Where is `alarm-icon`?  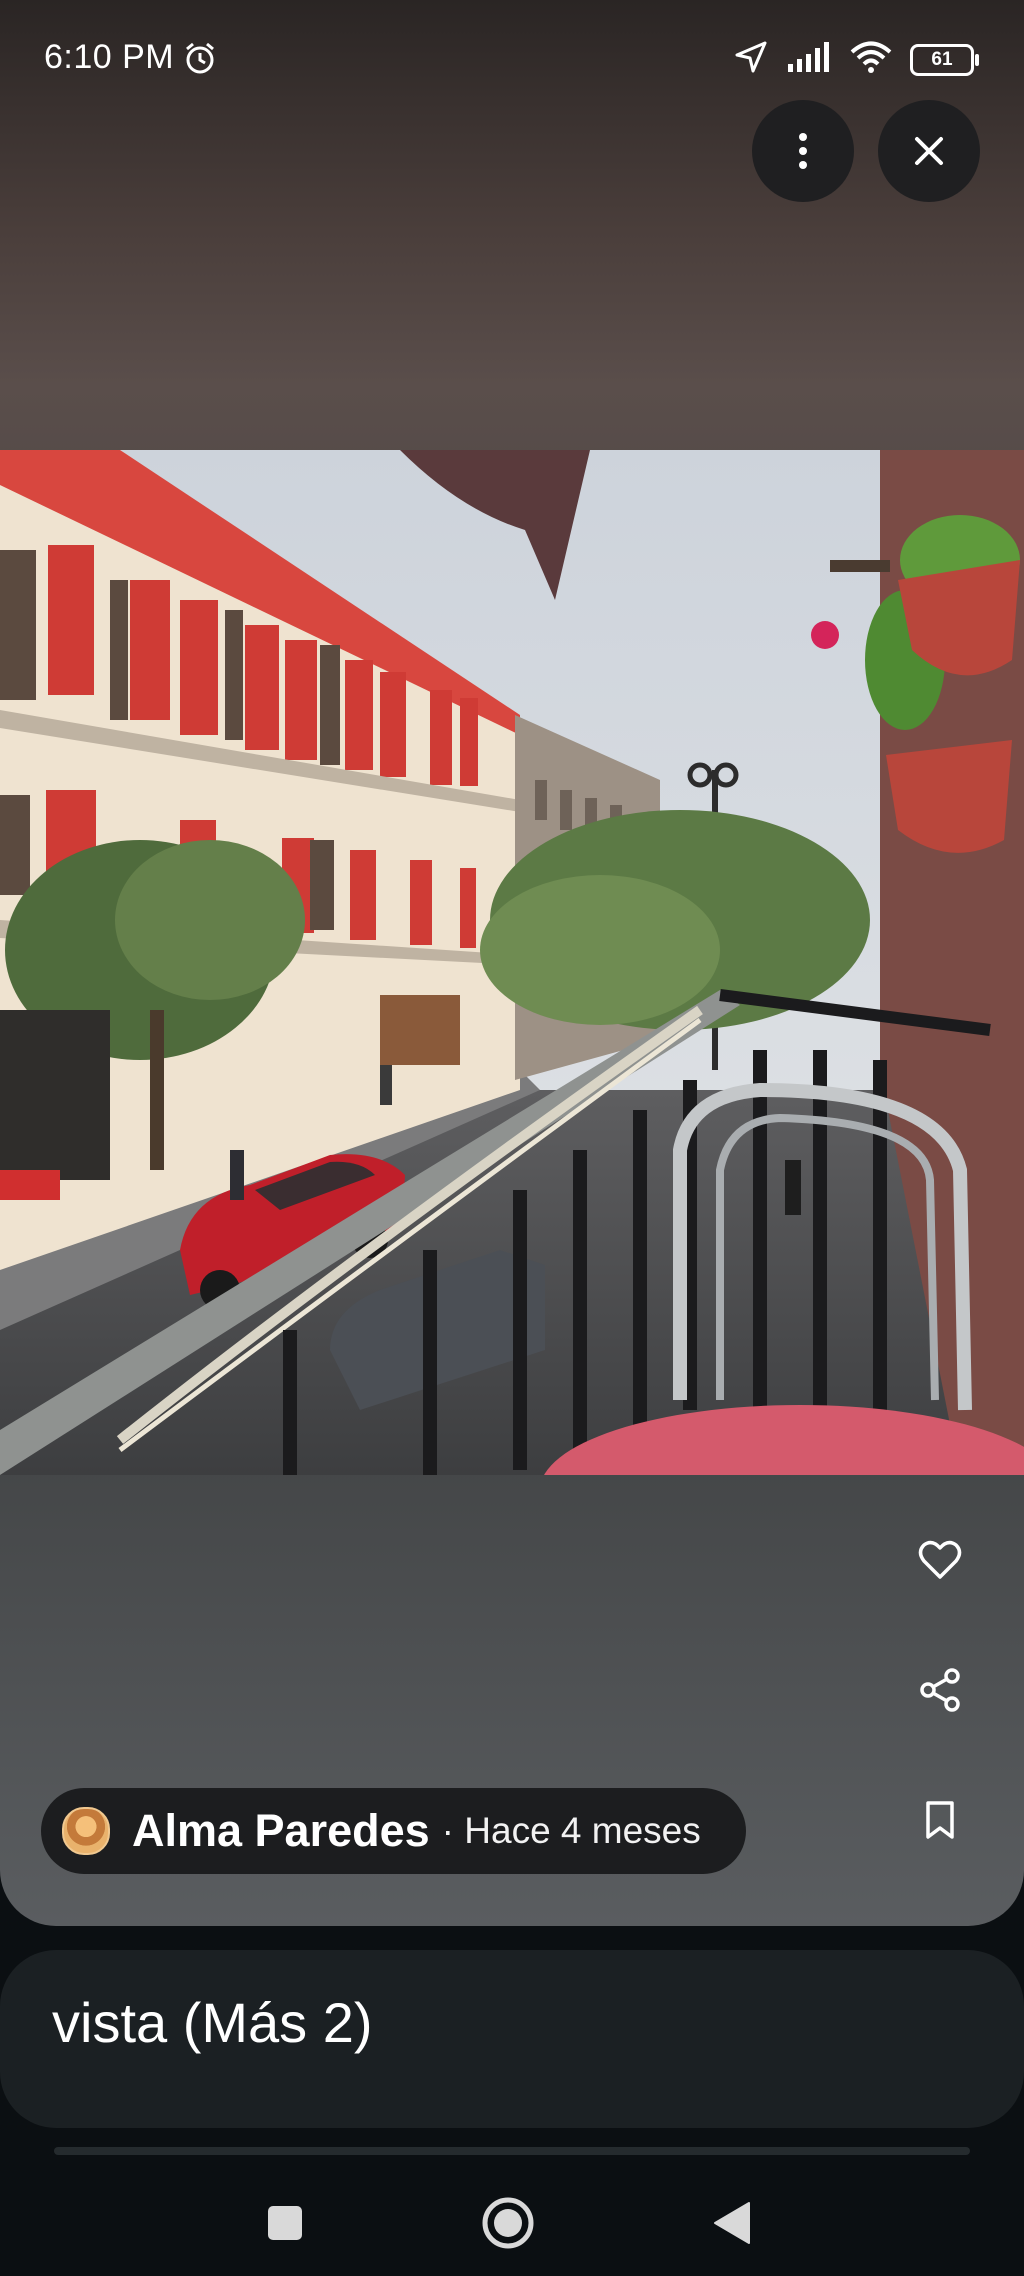 alarm-icon is located at coordinates (200, 60).